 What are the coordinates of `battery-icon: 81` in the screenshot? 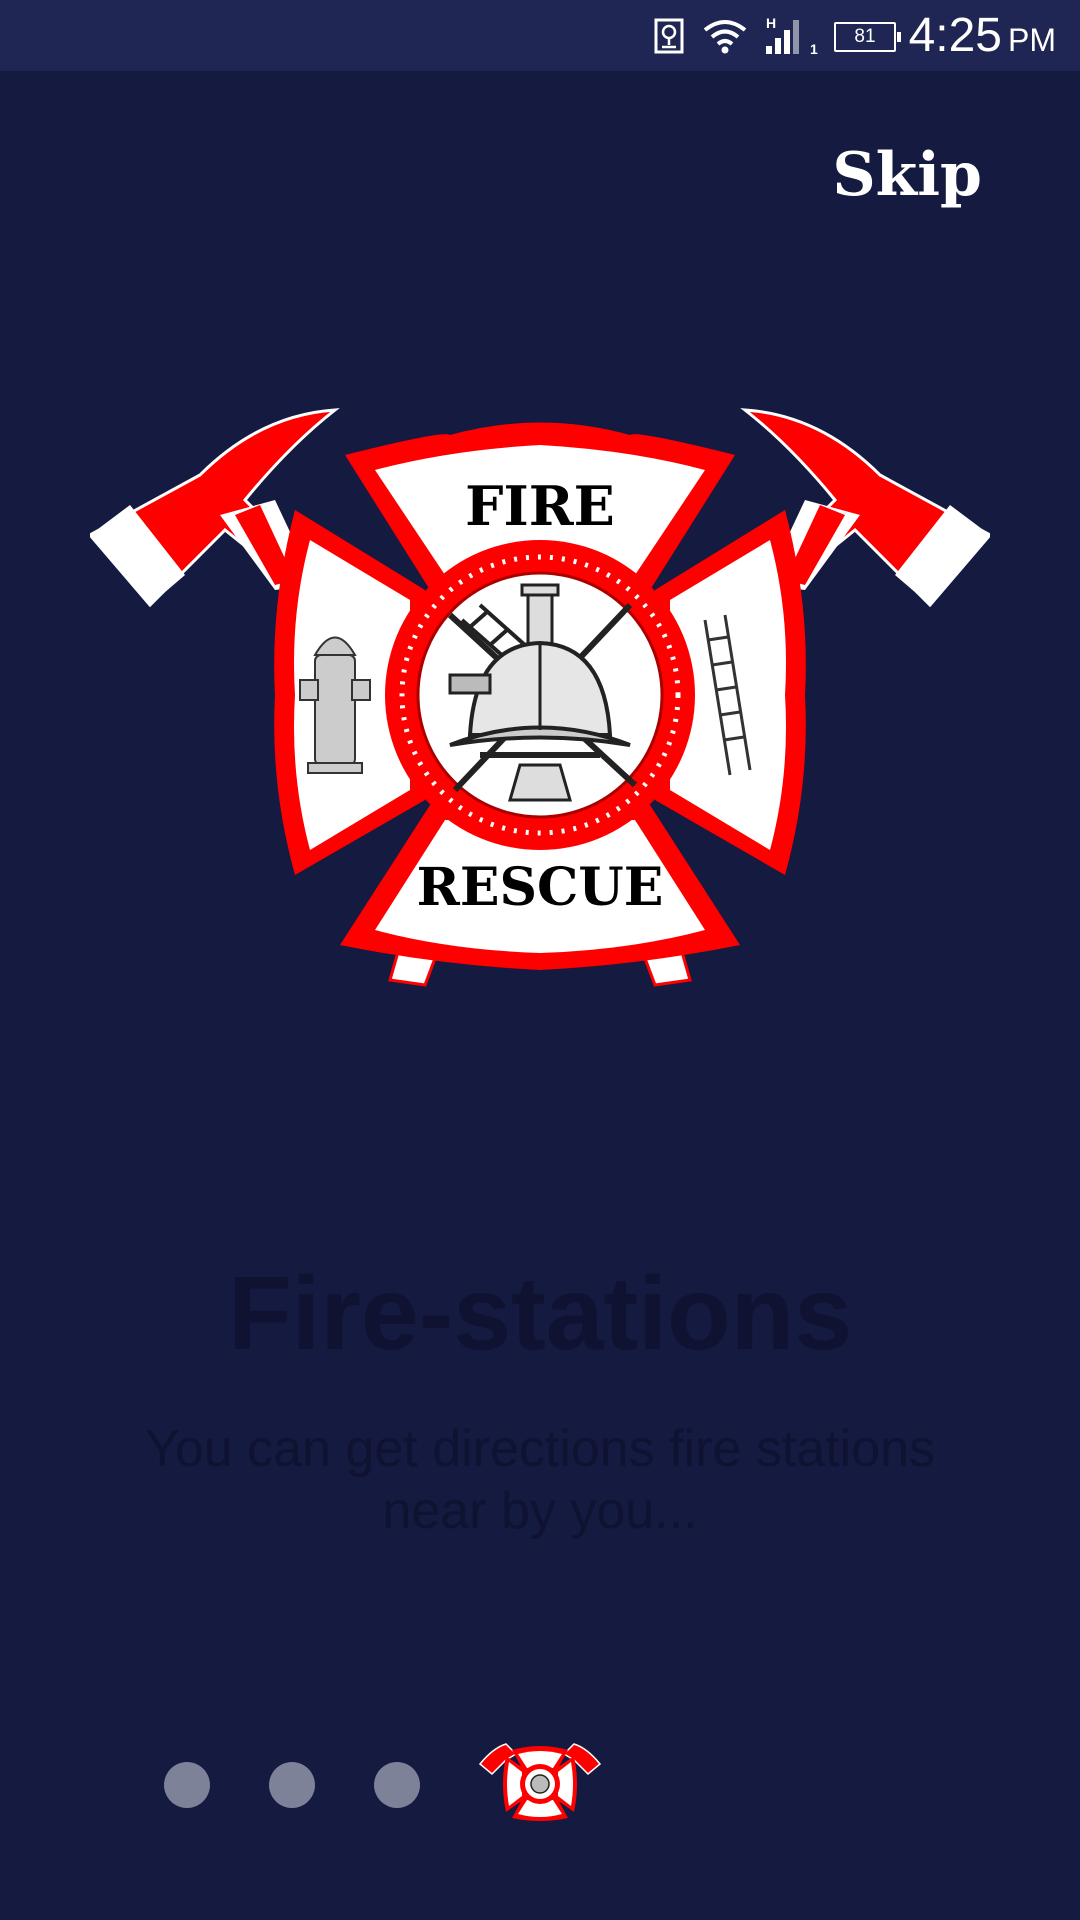 It's located at (867, 37).